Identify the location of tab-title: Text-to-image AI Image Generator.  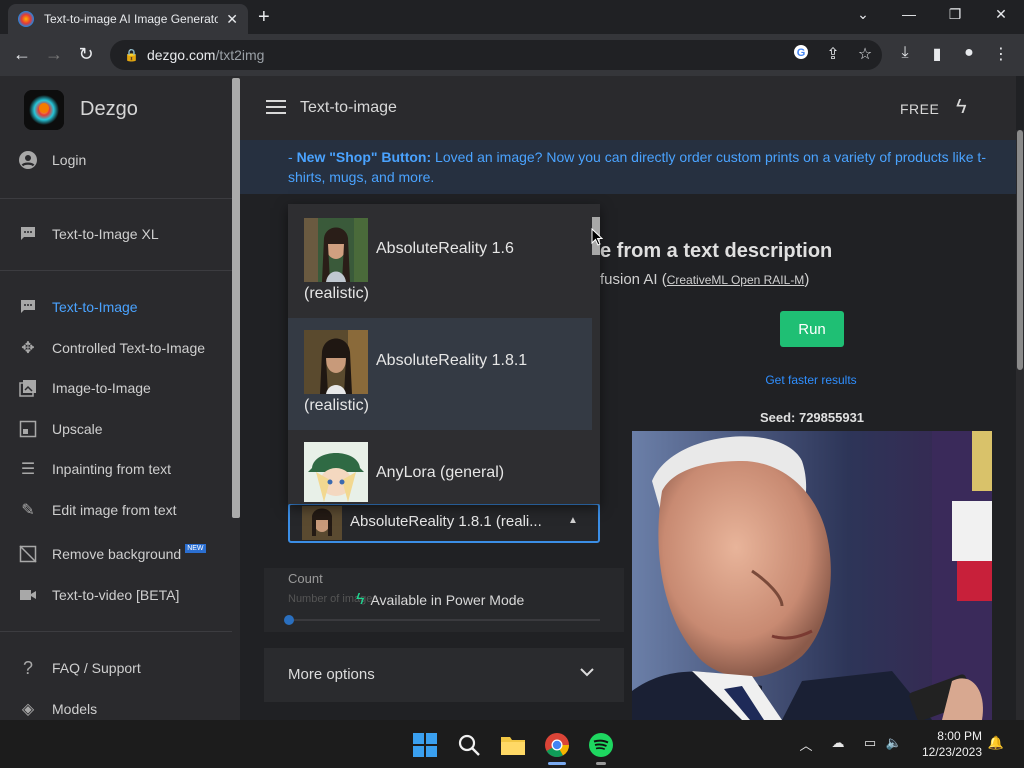
(131, 19).